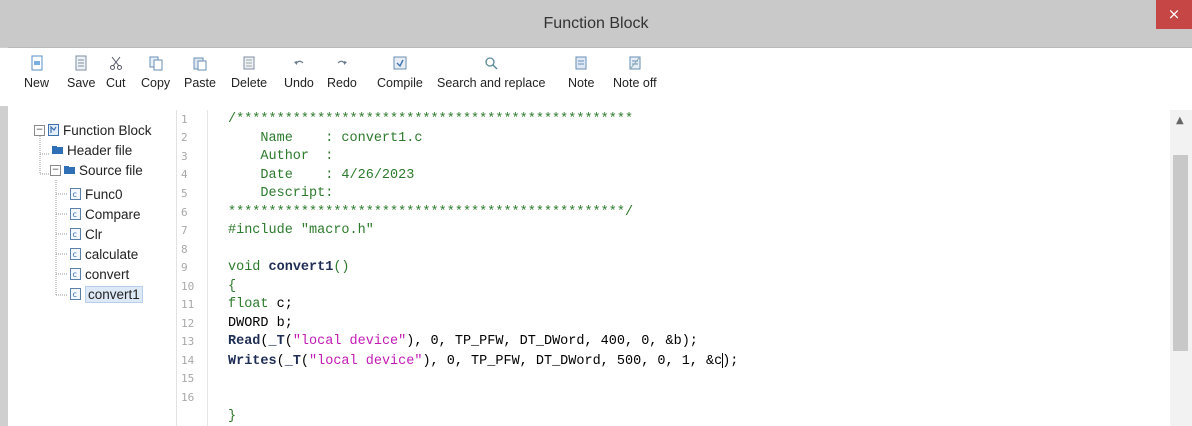 The height and width of the screenshot is (426, 1192). What do you see at coordinates (115, 63) in the screenshot?
I see `scissors-icon` at bounding box center [115, 63].